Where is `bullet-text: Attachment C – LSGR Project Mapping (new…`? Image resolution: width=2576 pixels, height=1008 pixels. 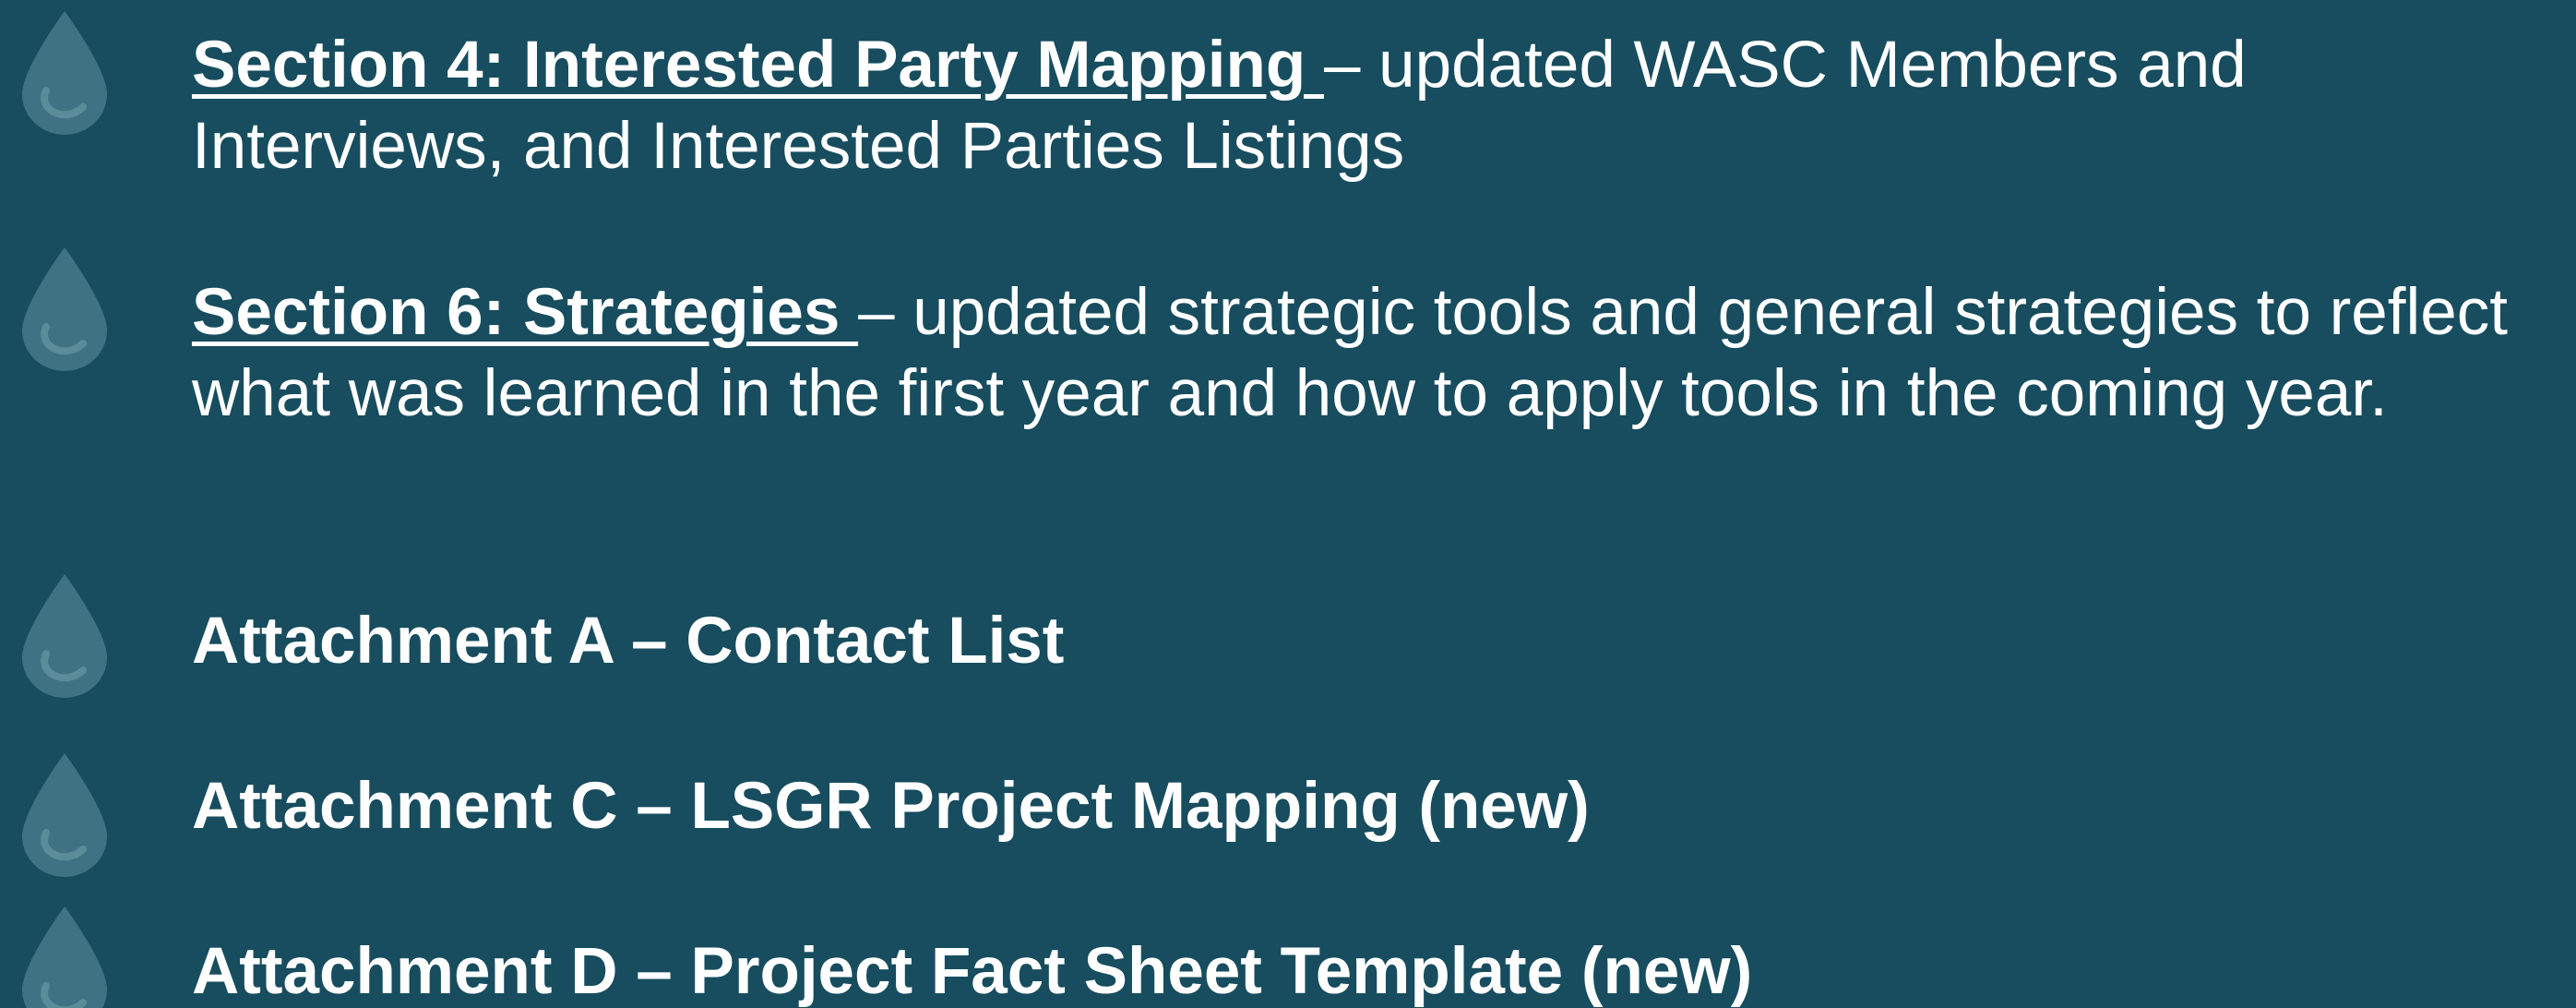
bullet-text: Attachment C – LSGR Project Mapping (new… is located at coordinates (1373, 806).